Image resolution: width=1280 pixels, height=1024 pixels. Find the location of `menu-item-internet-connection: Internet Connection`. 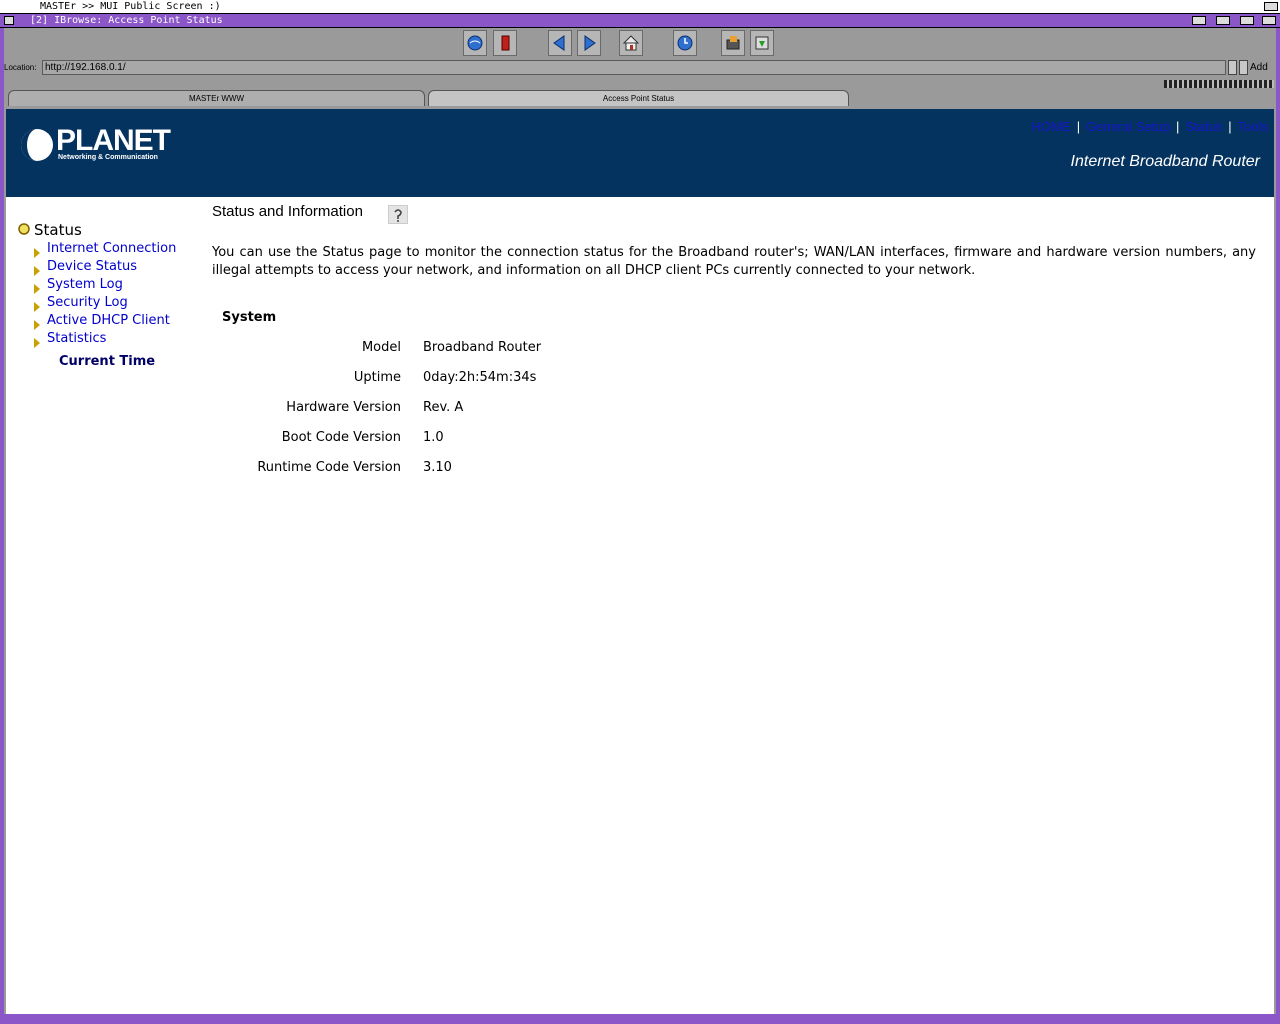

menu-item-internet-connection: Internet Connection is located at coordinates (111, 249).